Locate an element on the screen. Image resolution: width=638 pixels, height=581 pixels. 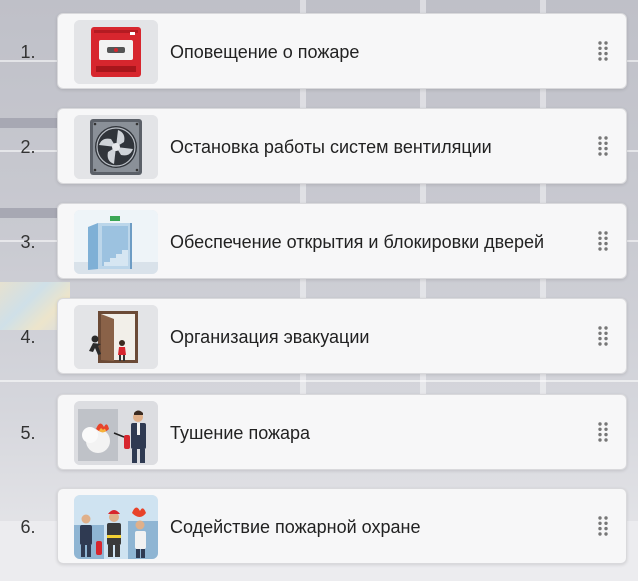
sortable-item: Оповещение о пожаре is located at coordinates (342, 51).